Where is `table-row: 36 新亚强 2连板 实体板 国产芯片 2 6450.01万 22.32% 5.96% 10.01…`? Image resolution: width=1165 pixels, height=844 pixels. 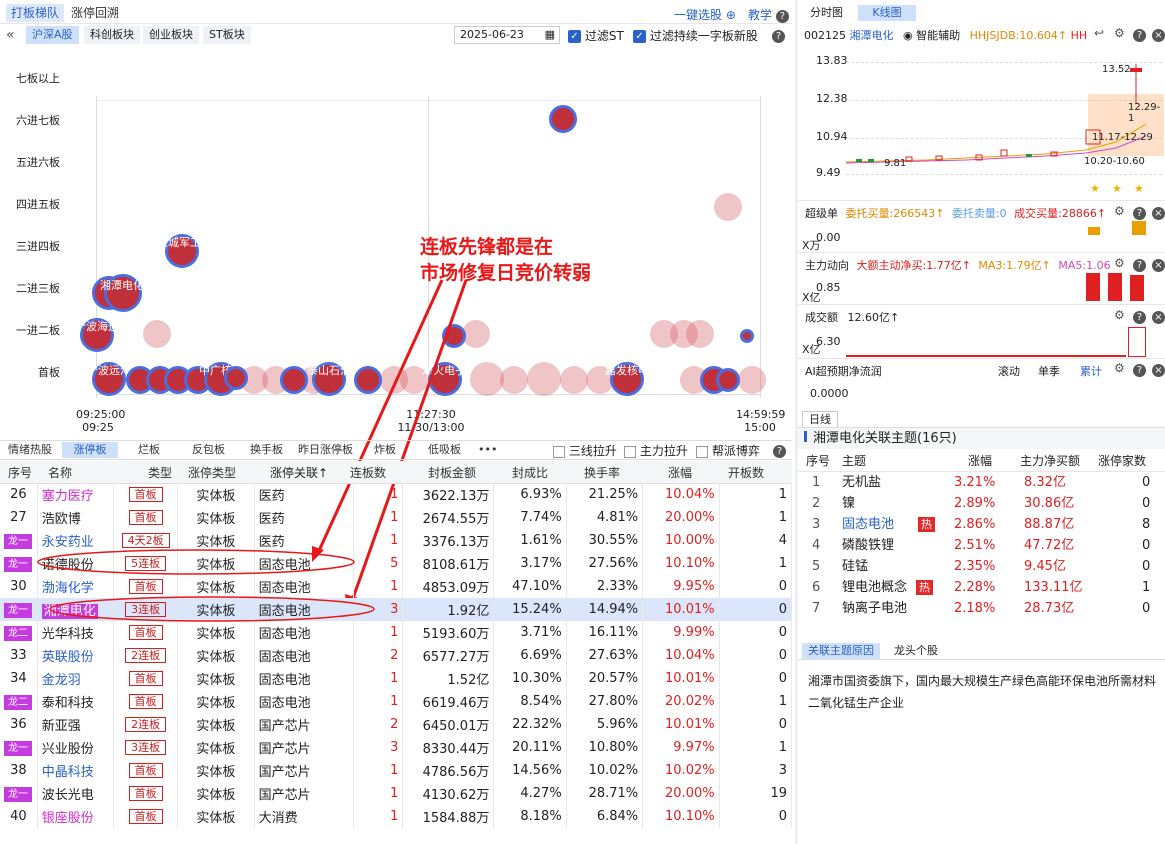 table-row: 36 新亚强 2连板 实体板 国产芯片 2 6450.01万 22.32% 5.96% 10.01… is located at coordinates (396, 724).